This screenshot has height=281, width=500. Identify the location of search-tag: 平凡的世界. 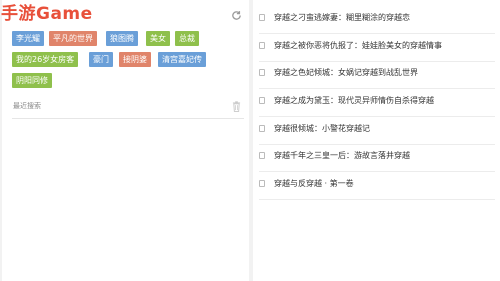
(73, 38).